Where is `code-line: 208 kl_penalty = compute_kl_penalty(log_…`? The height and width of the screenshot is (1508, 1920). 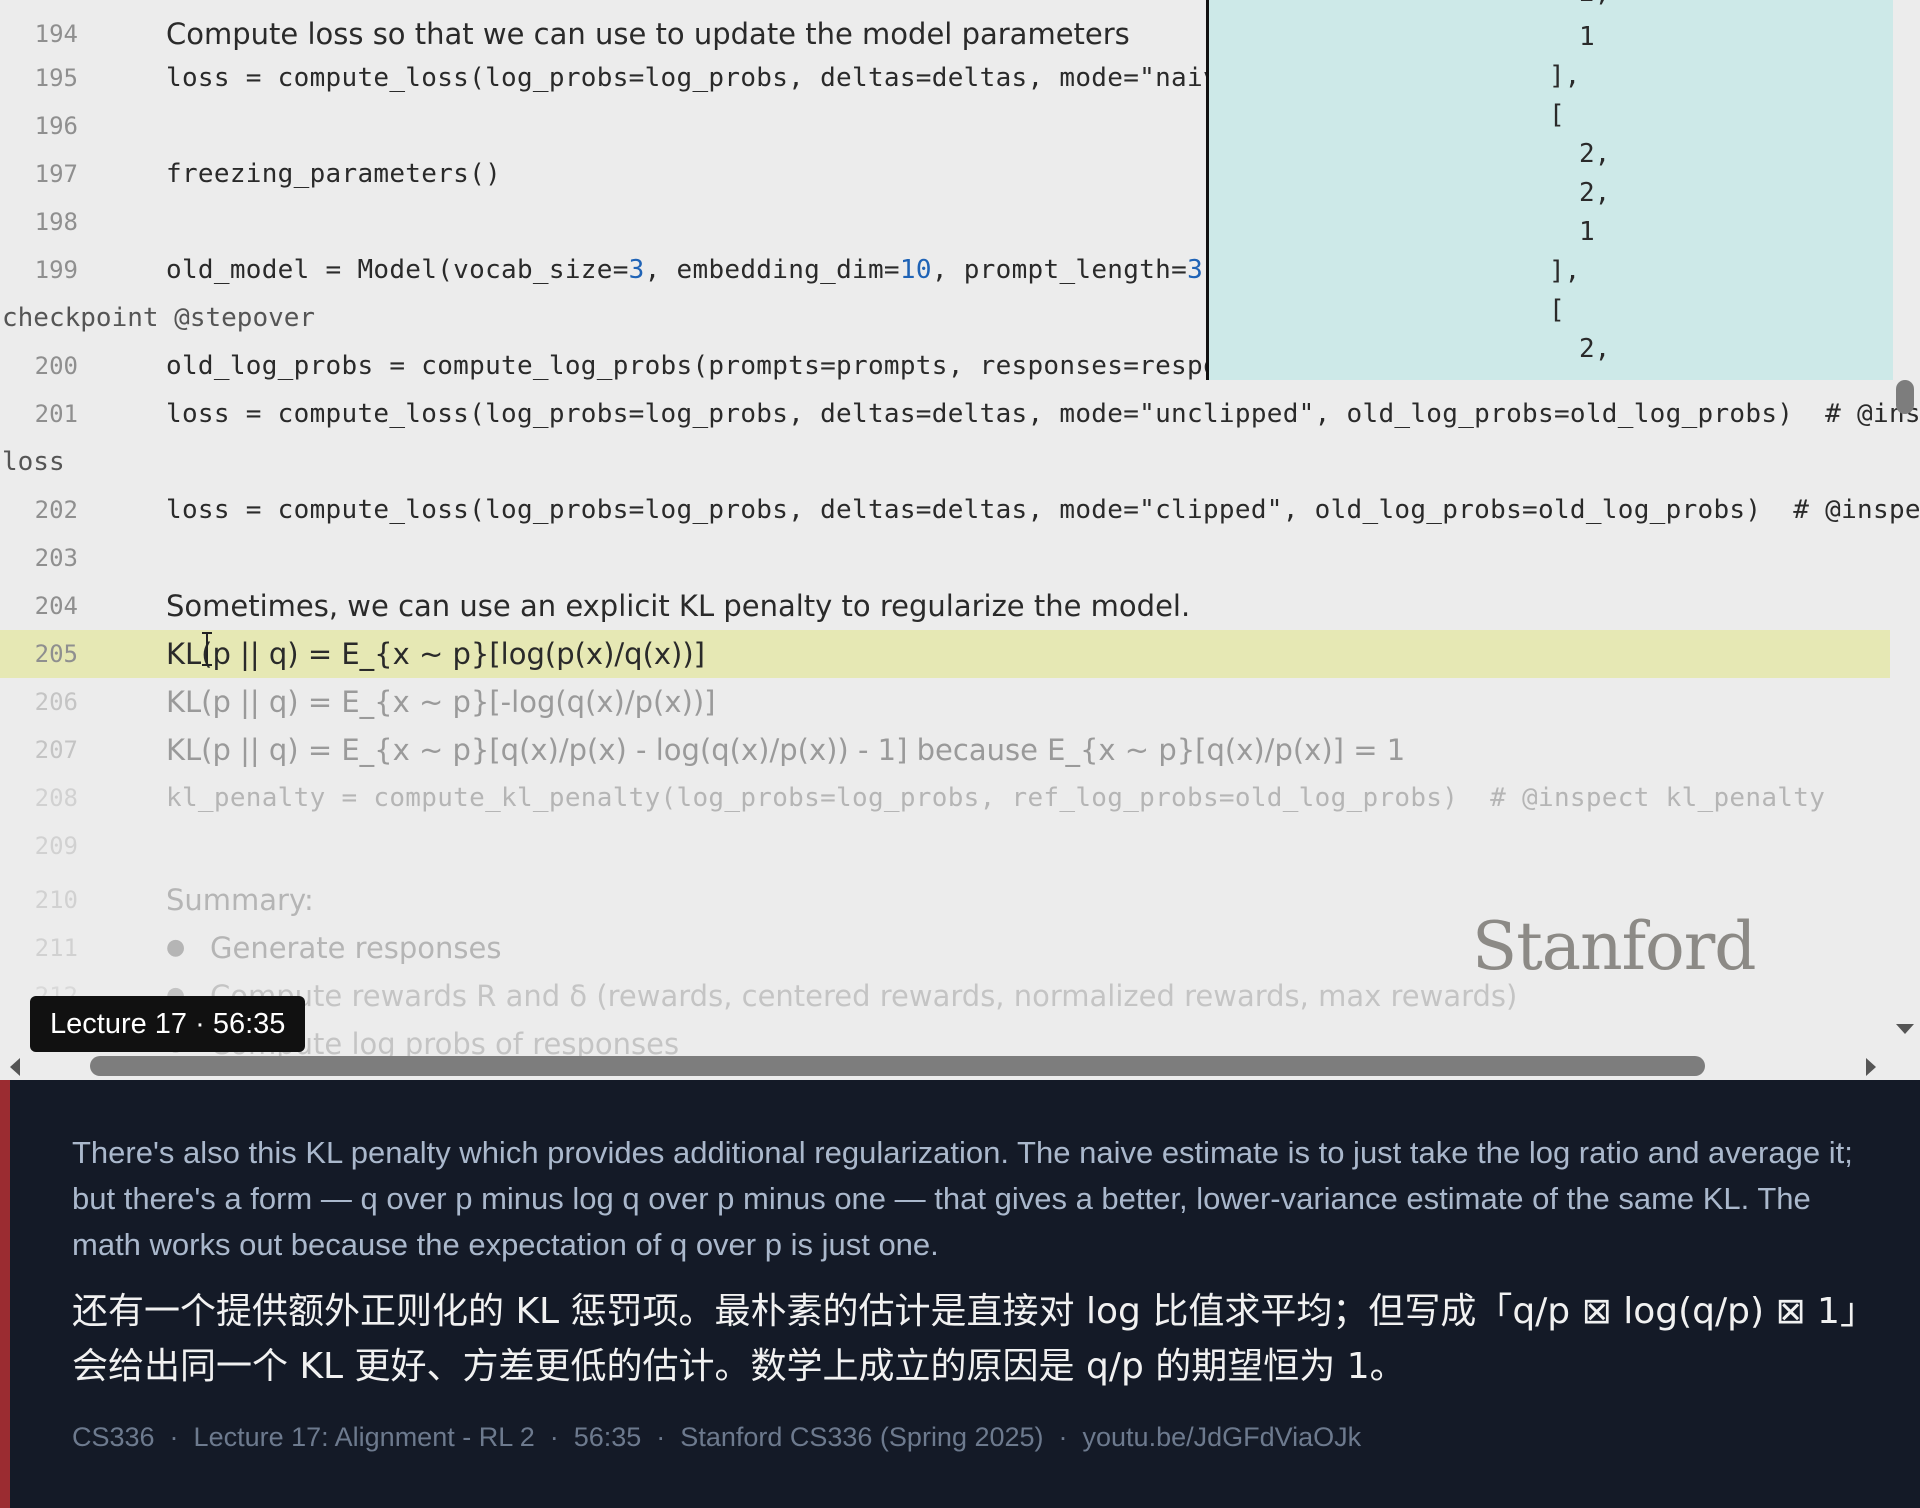
code-line: 208 kl_penalty = compute_kl_penalty(log_… is located at coordinates (945, 798).